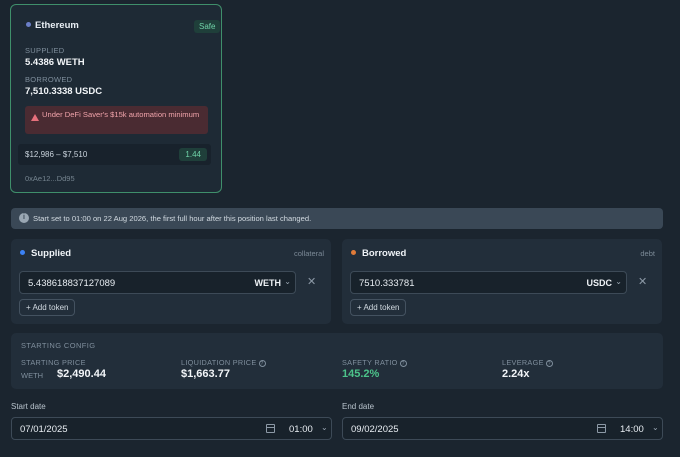 Image resolution: width=680 pixels, height=457 pixels. Describe the element at coordinates (205, 374) in the screenshot. I see `liquidation-price-value: $1,663.77` at that location.